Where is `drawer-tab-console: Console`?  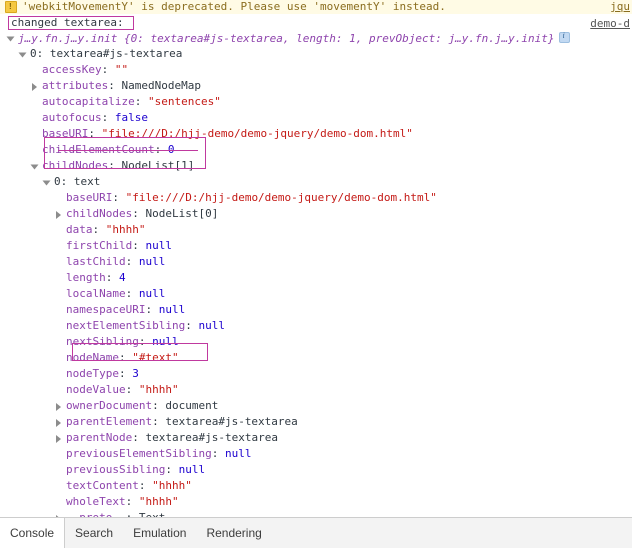
drawer-tab-console: Console is located at coordinates (33, 533).